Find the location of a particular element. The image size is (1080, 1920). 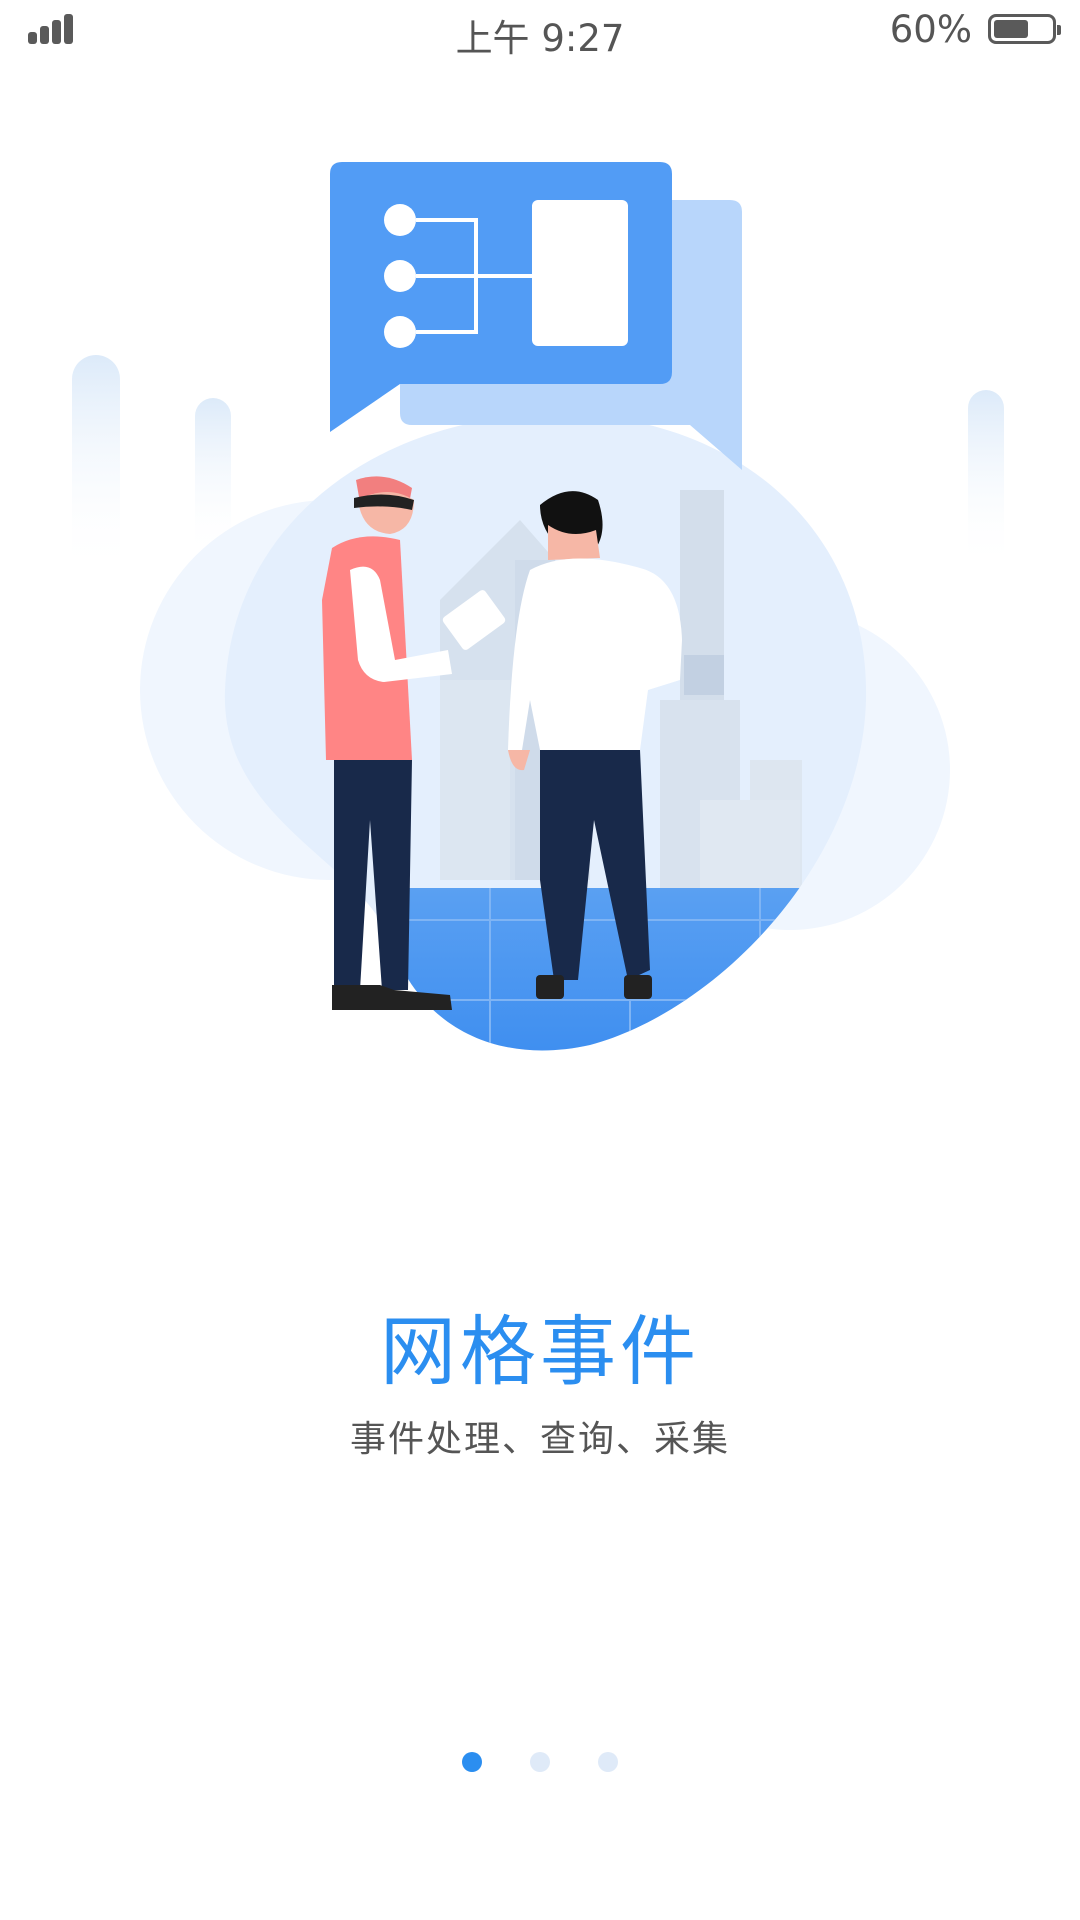

status-time: 上午 9:27 is located at coordinates (540, 38).